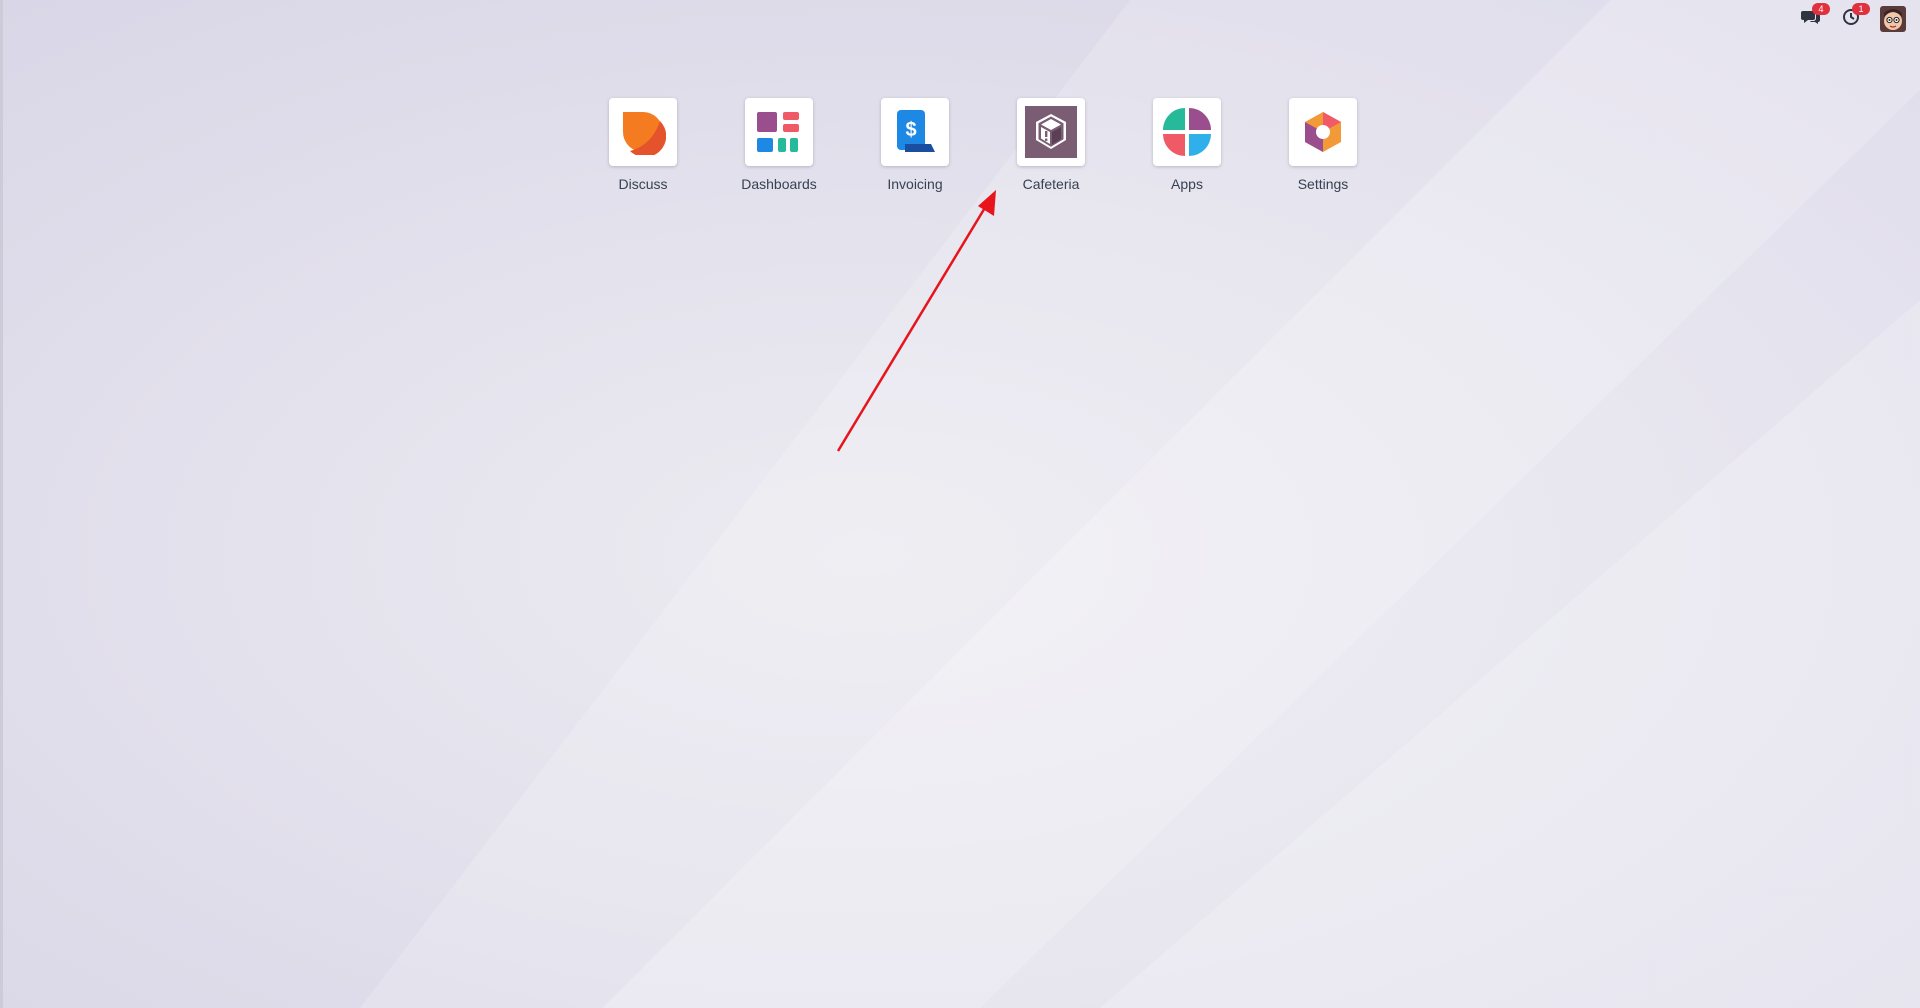  I want to click on app-label: Discuss, so click(643, 184).